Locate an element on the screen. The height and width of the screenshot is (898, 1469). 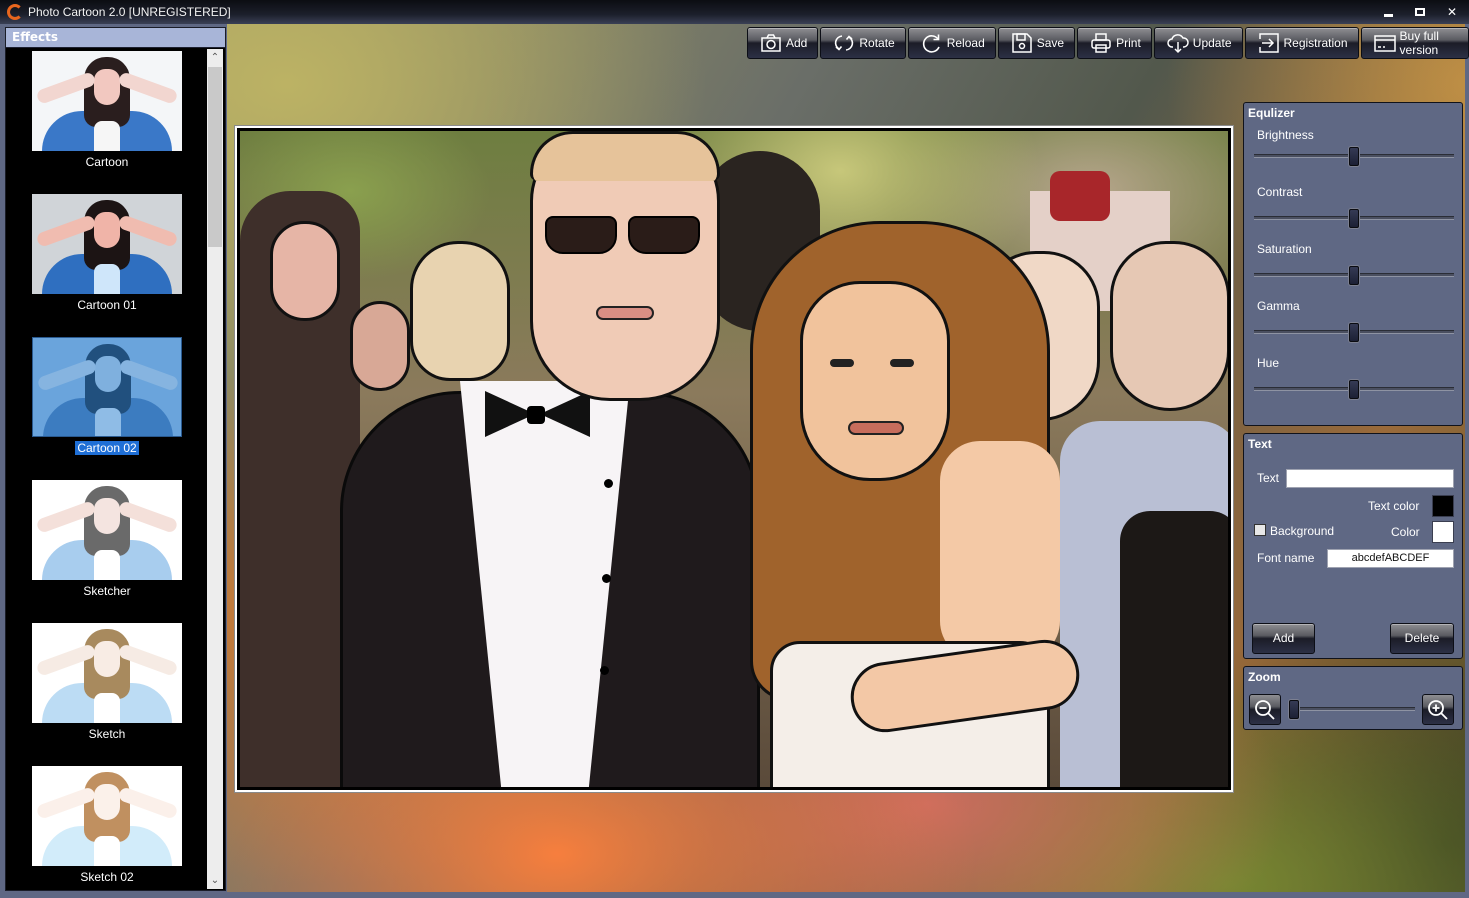
add-button-label: Add is located at coordinates (797, 43).